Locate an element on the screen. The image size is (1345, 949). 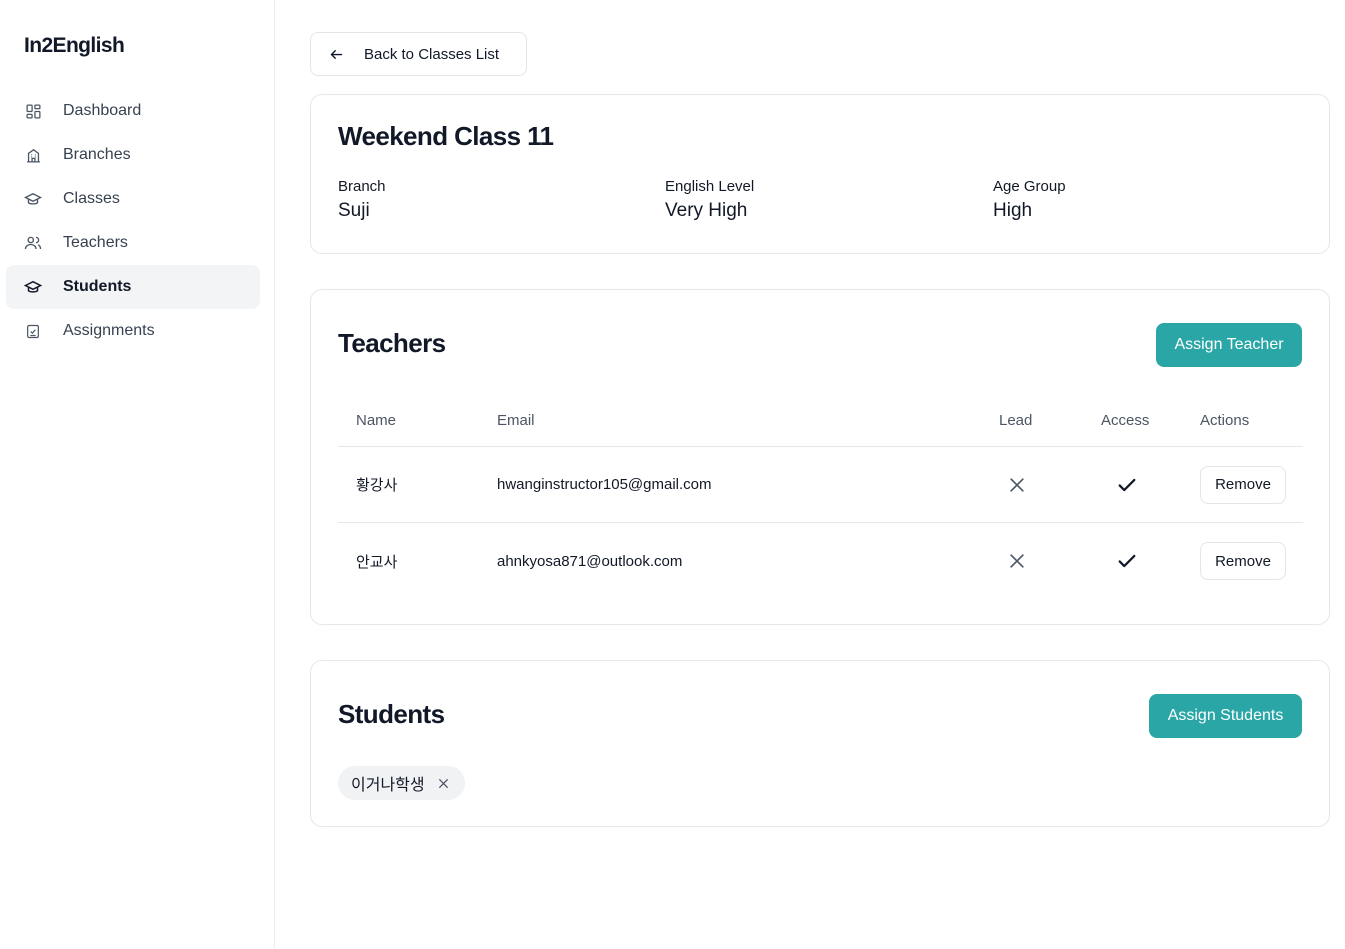
table-header: Name Email Lead Access Actions is located at coordinates (820, 422).